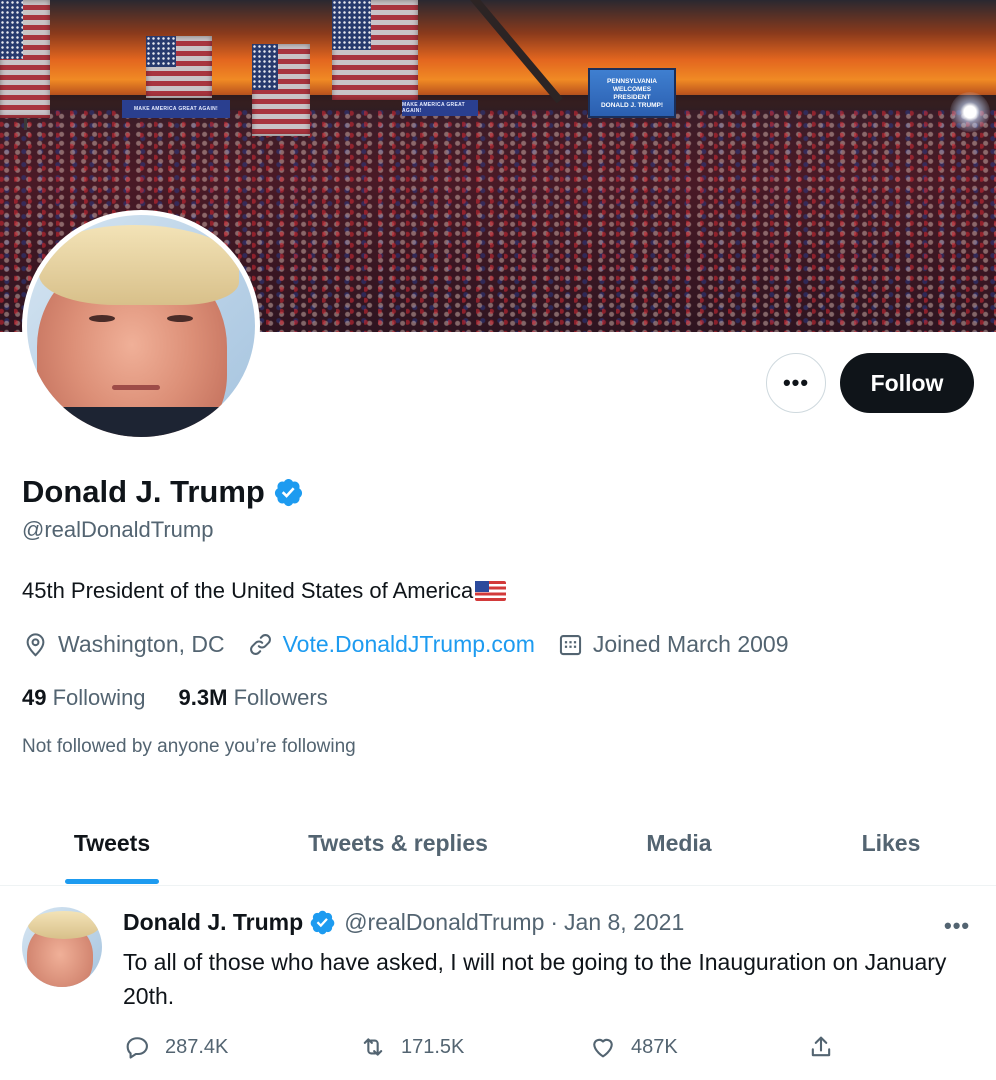  I want to click on heart-icon, so click(603, 1048).